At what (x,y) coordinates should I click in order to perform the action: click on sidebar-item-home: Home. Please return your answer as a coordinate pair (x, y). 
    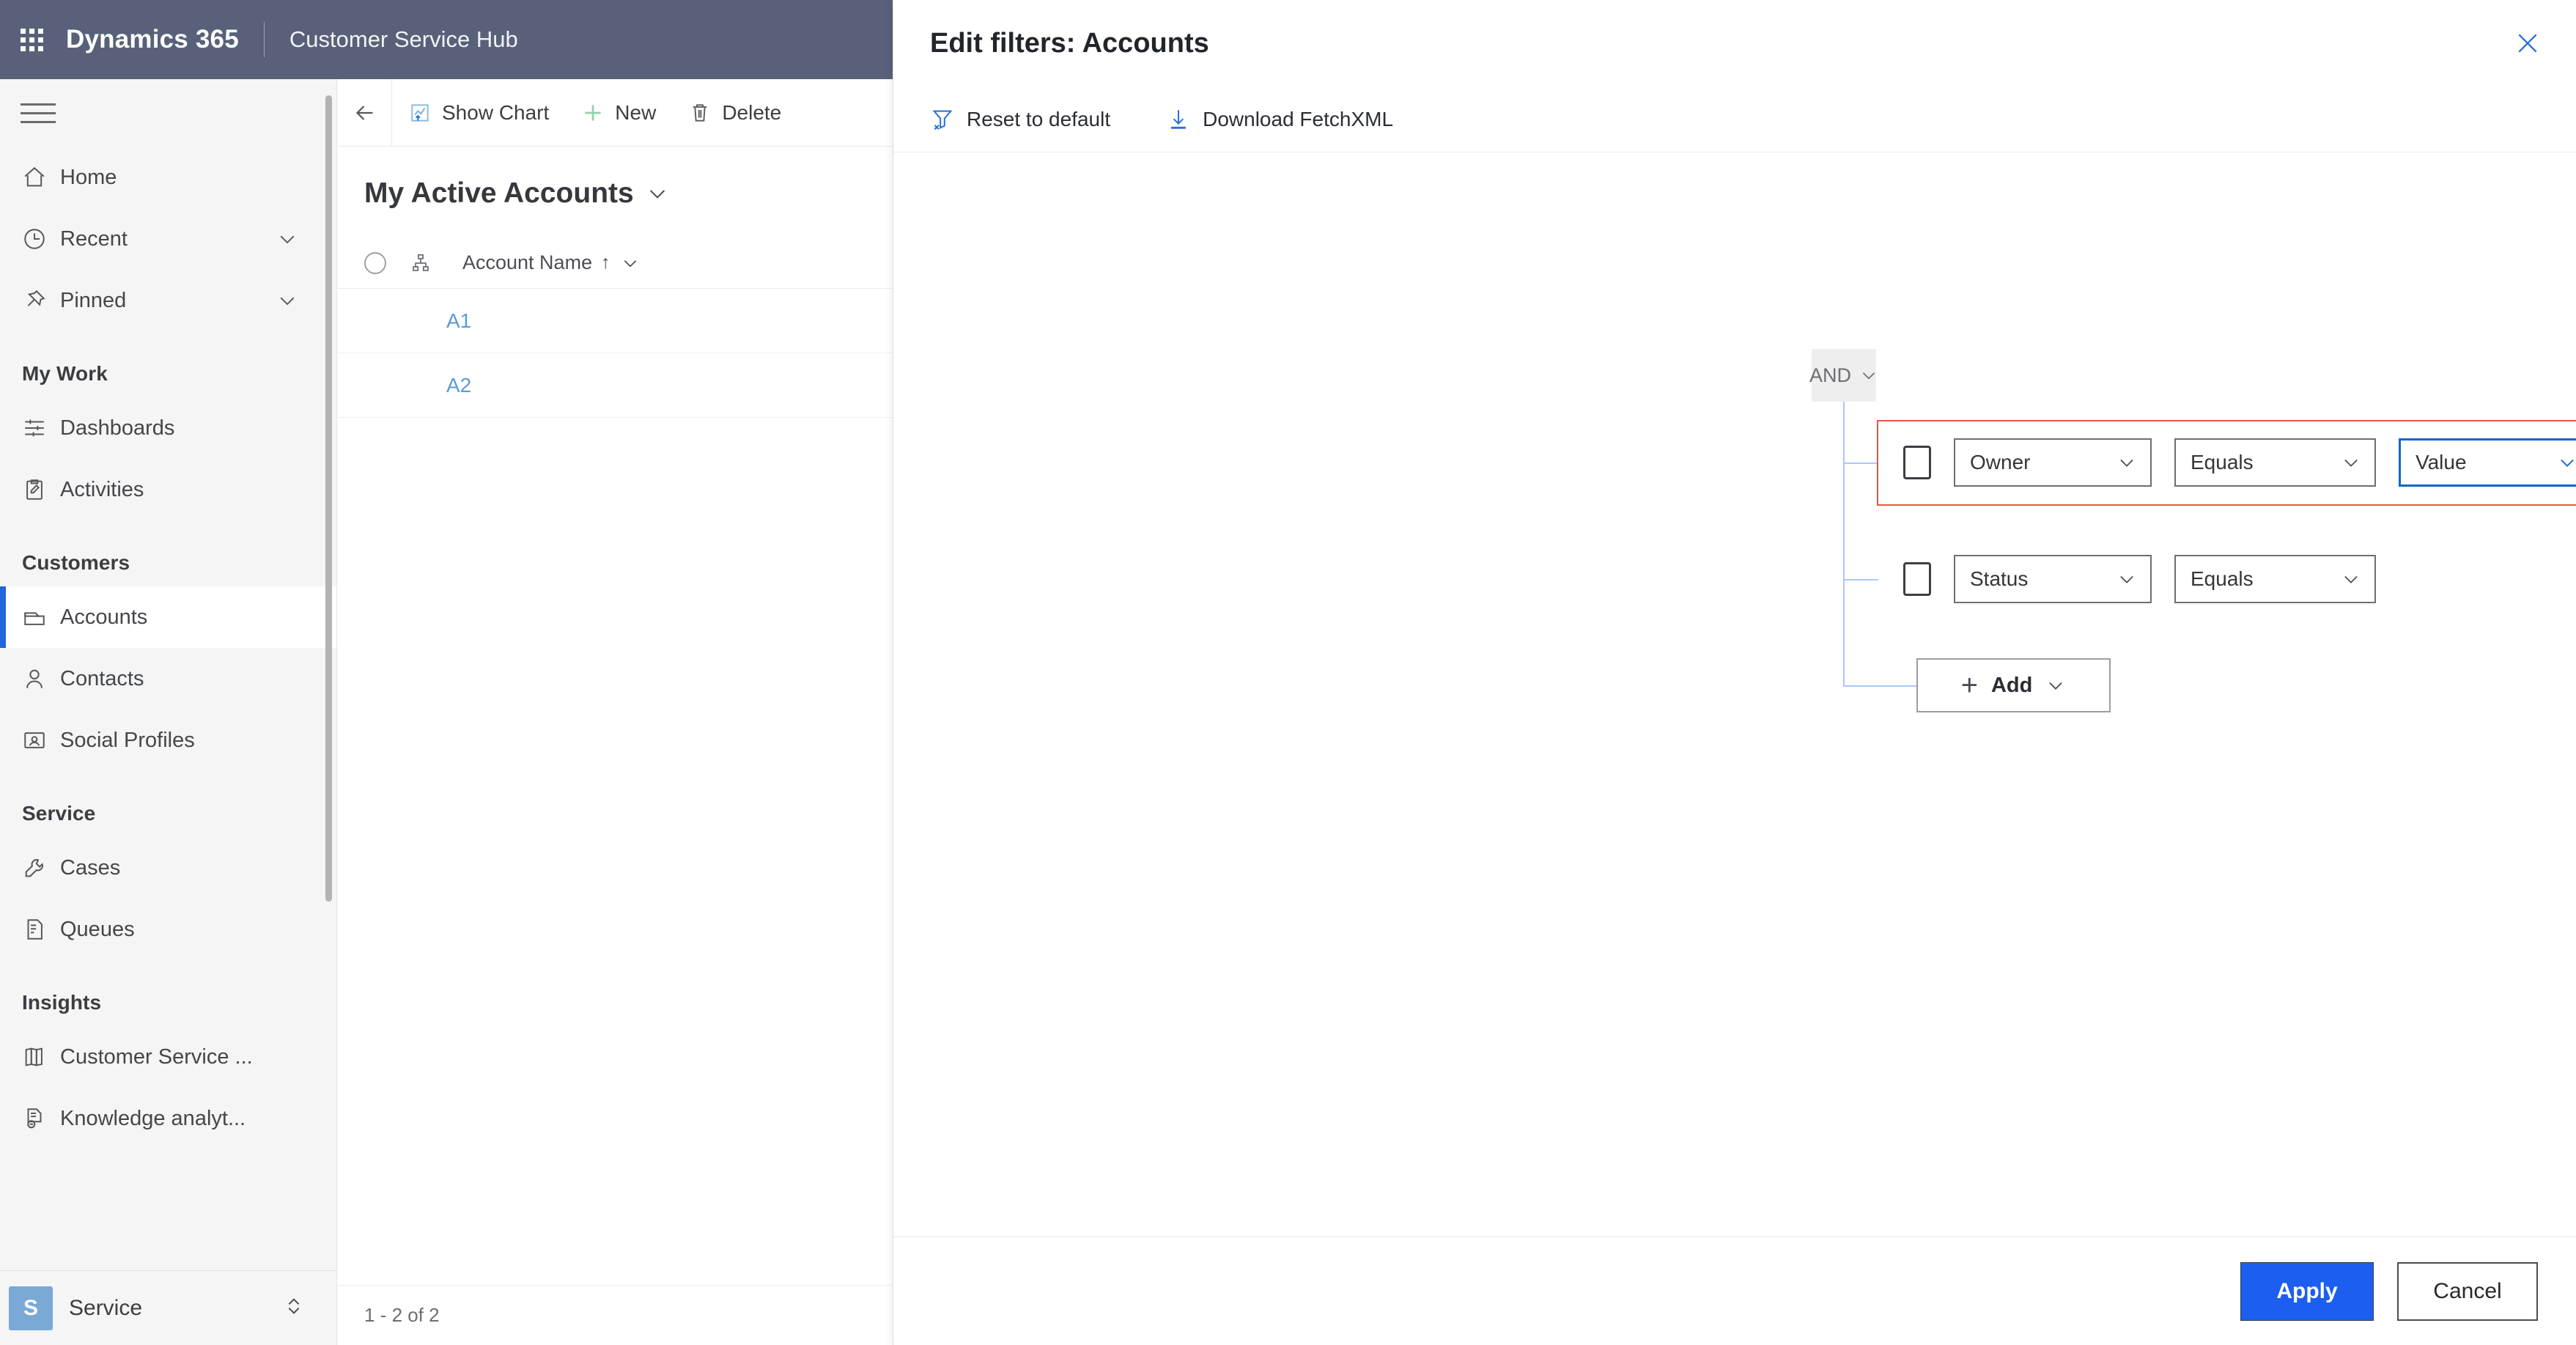
    Looking at the image, I should click on (168, 178).